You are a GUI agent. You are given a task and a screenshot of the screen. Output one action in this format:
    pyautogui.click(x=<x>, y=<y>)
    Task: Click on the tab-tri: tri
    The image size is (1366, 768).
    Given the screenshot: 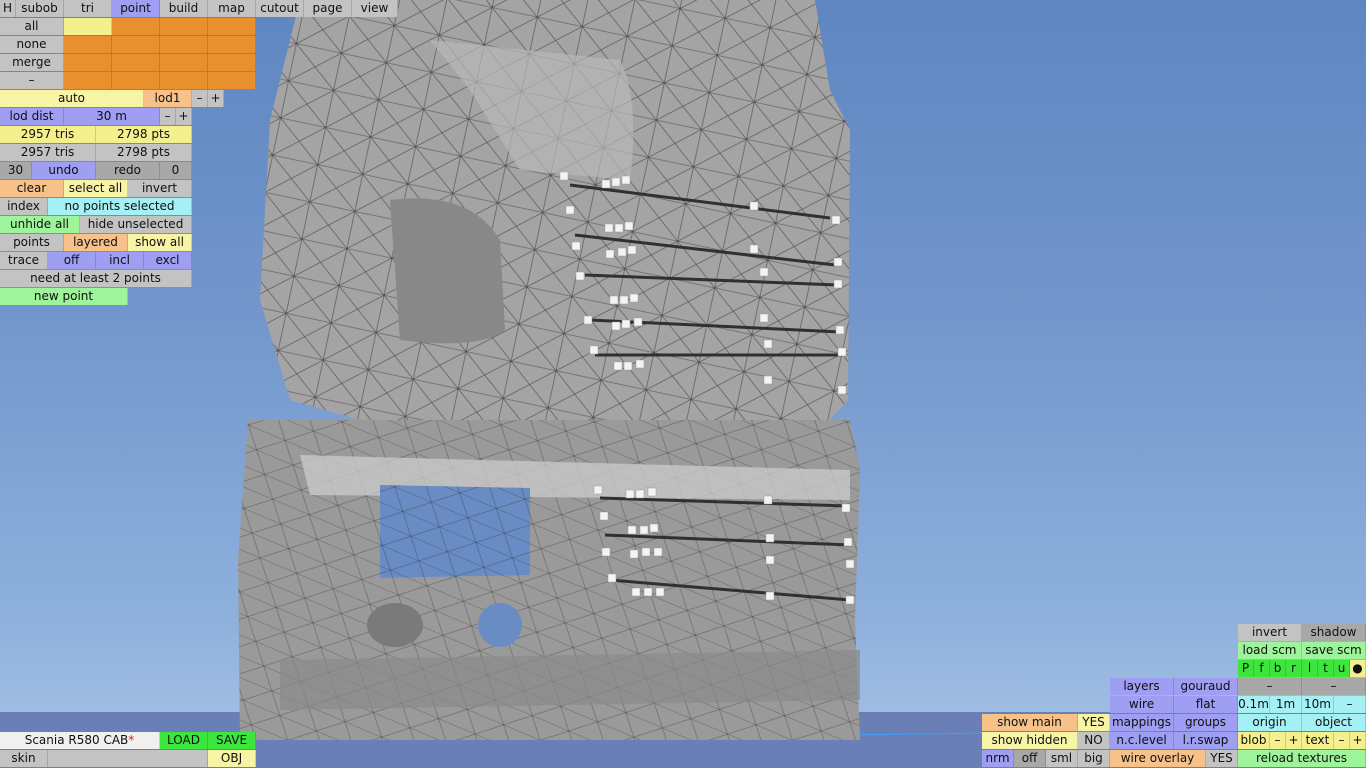 What is the action you would take?
    pyautogui.click(x=88, y=8)
    